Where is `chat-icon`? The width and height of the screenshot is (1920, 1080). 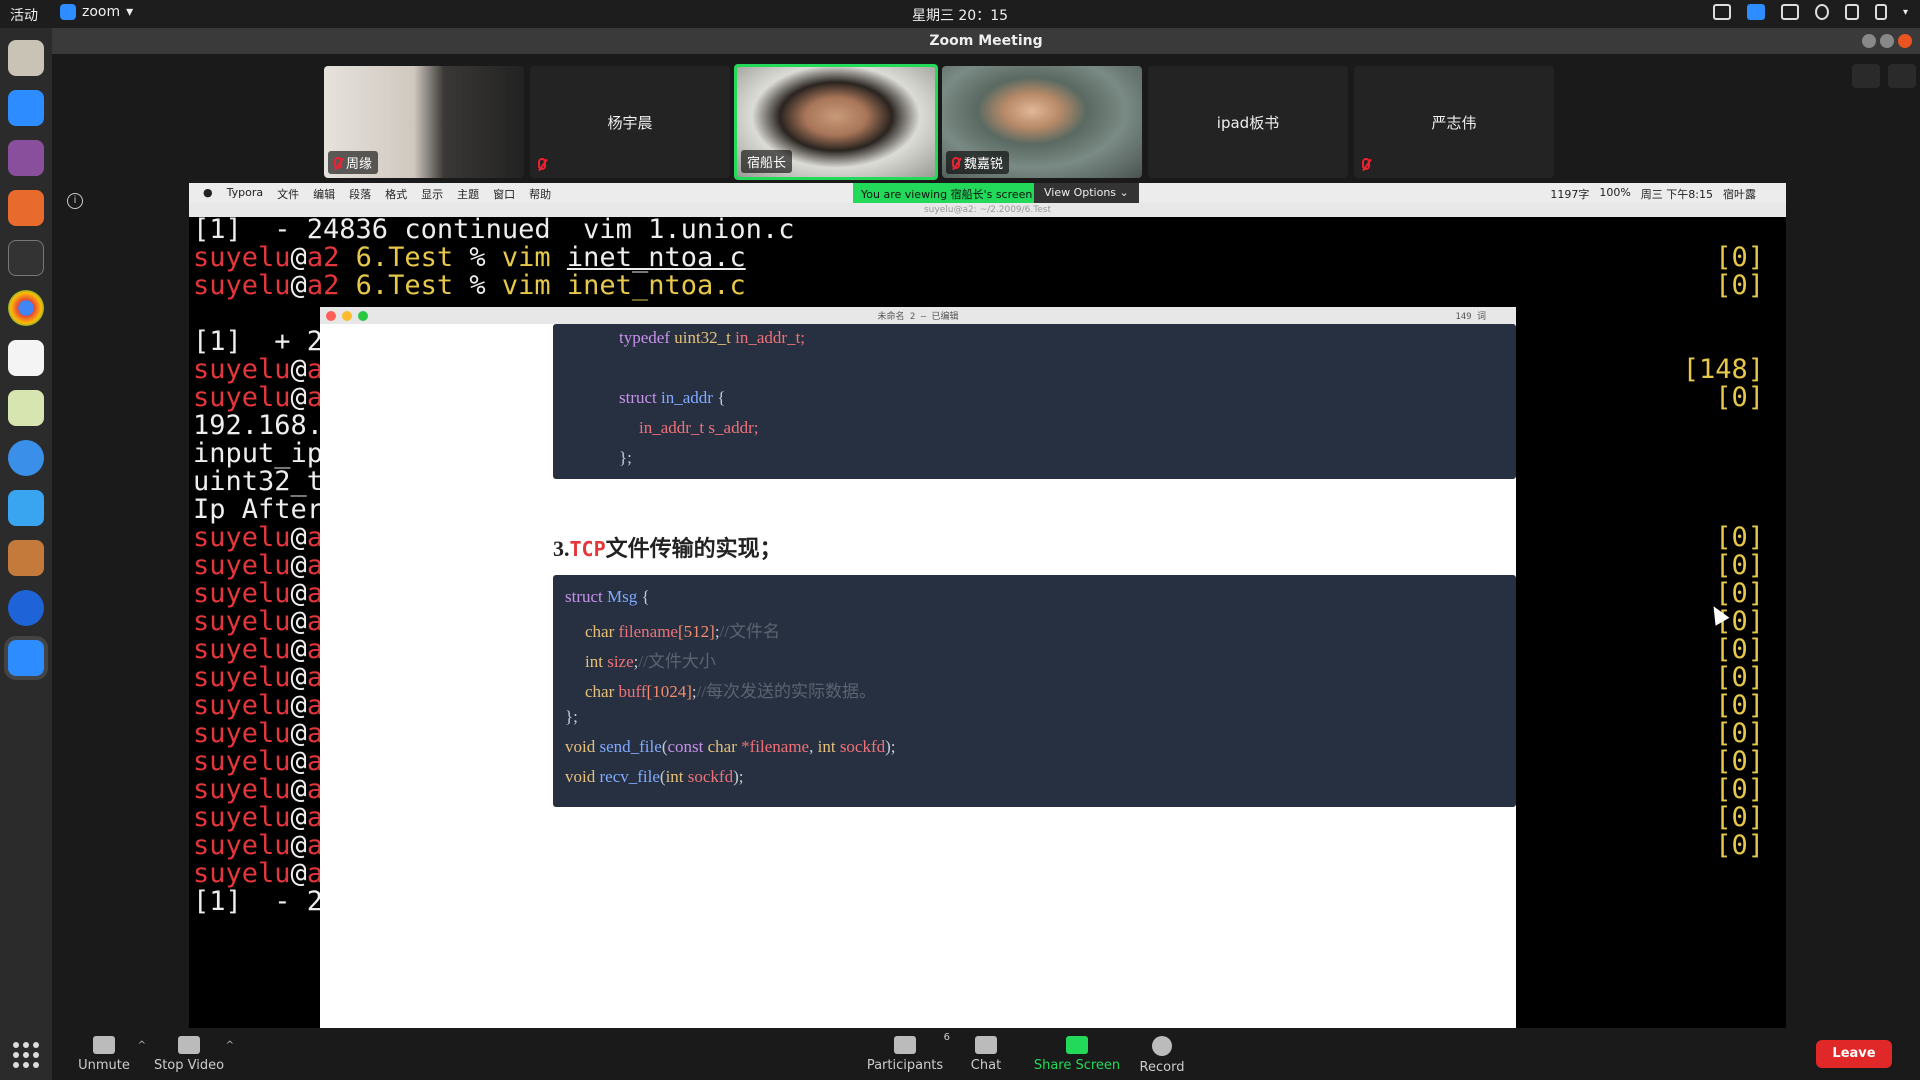
chat-icon is located at coordinates (986, 1045).